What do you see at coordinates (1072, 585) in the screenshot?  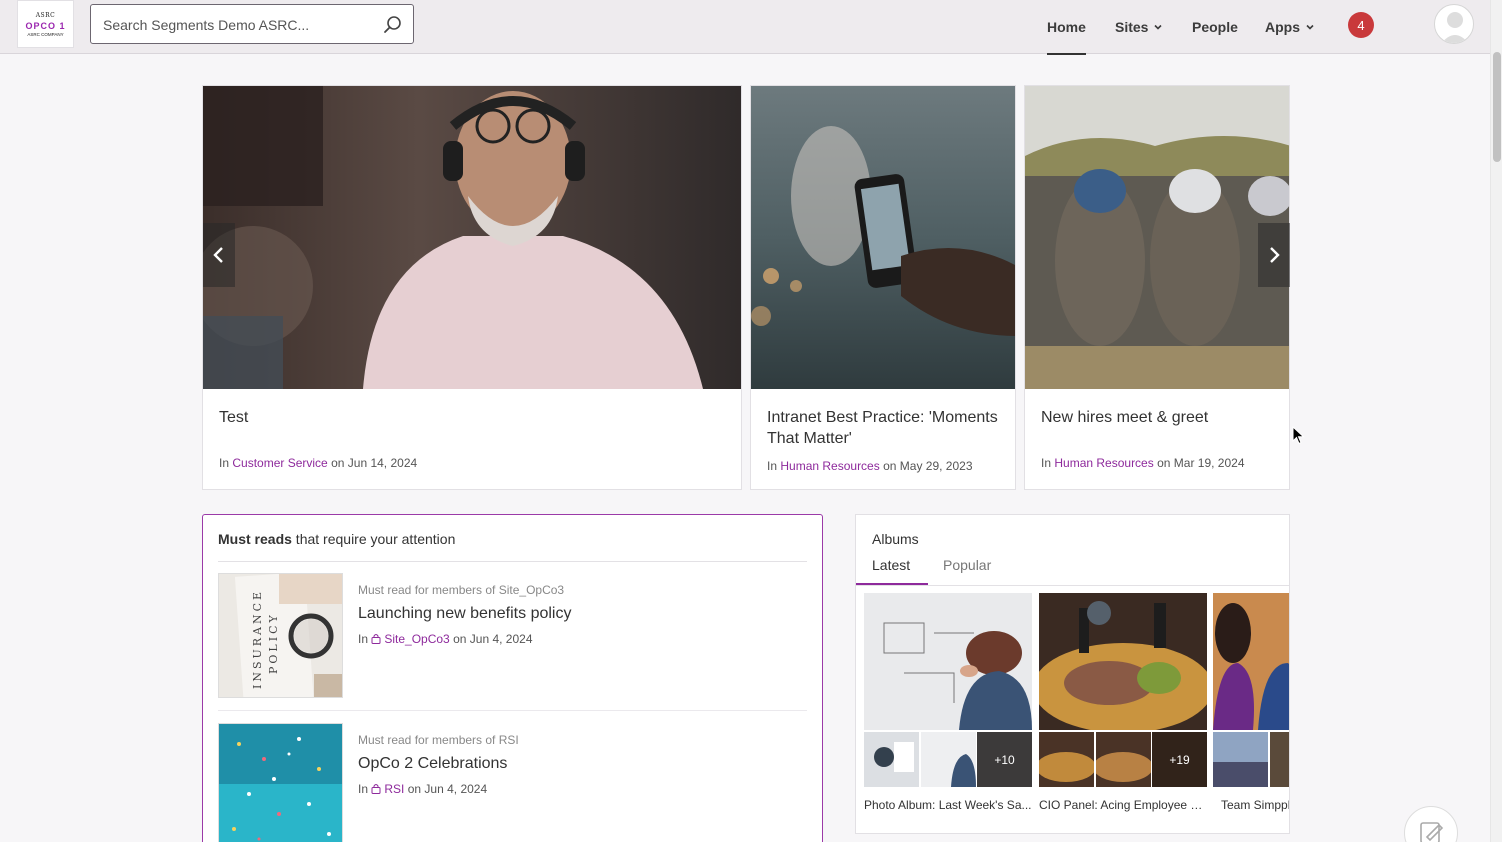 I see `tabs-divider` at bounding box center [1072, 585].